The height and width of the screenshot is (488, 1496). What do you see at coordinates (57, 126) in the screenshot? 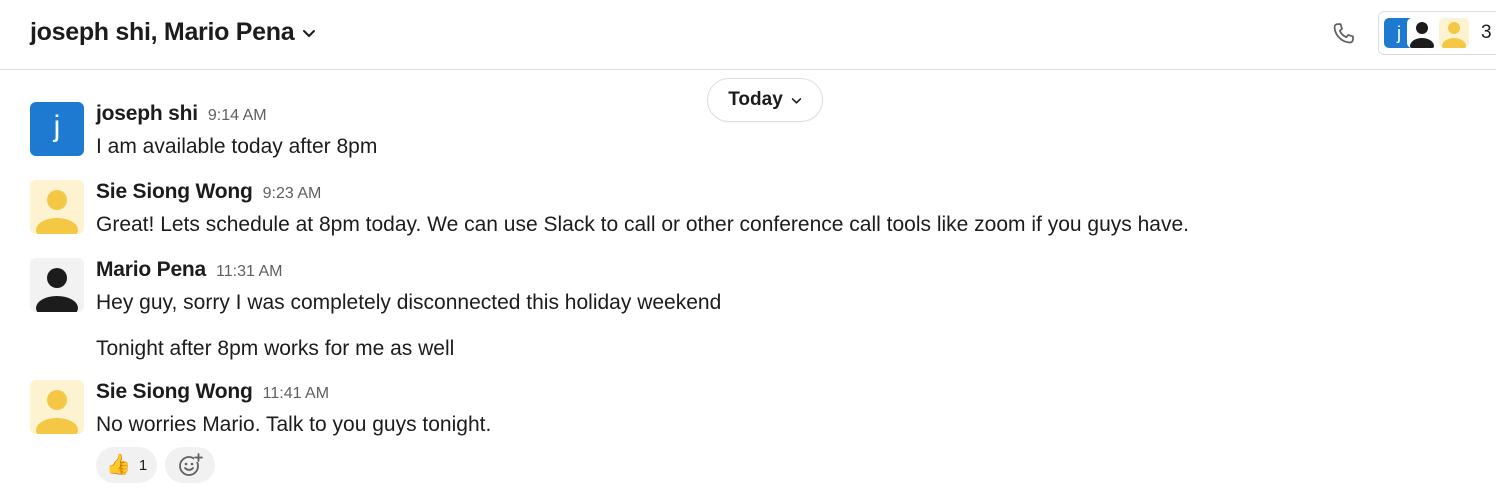
I see `avatar-letter: j` at bounding box center [57, 126].